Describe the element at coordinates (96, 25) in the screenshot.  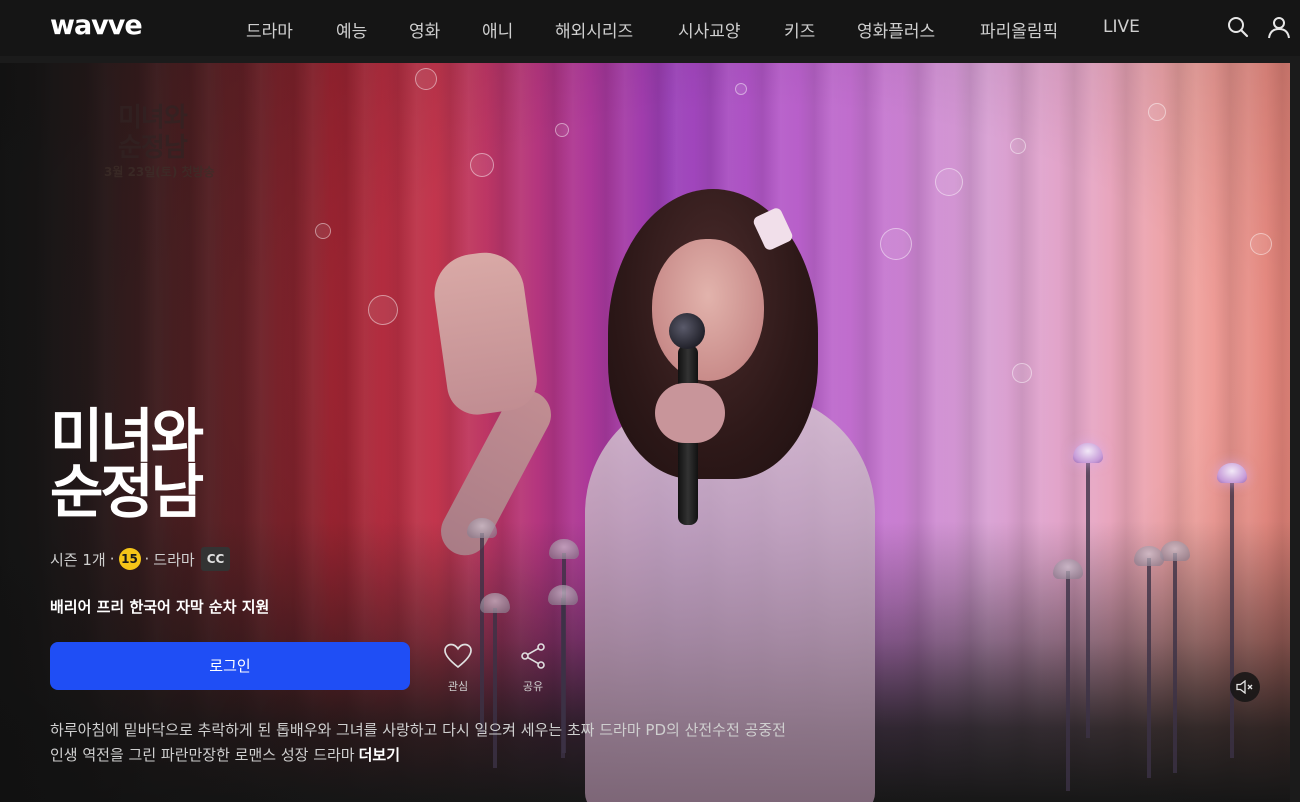
I see `wavve-logo: wavve` at that location.